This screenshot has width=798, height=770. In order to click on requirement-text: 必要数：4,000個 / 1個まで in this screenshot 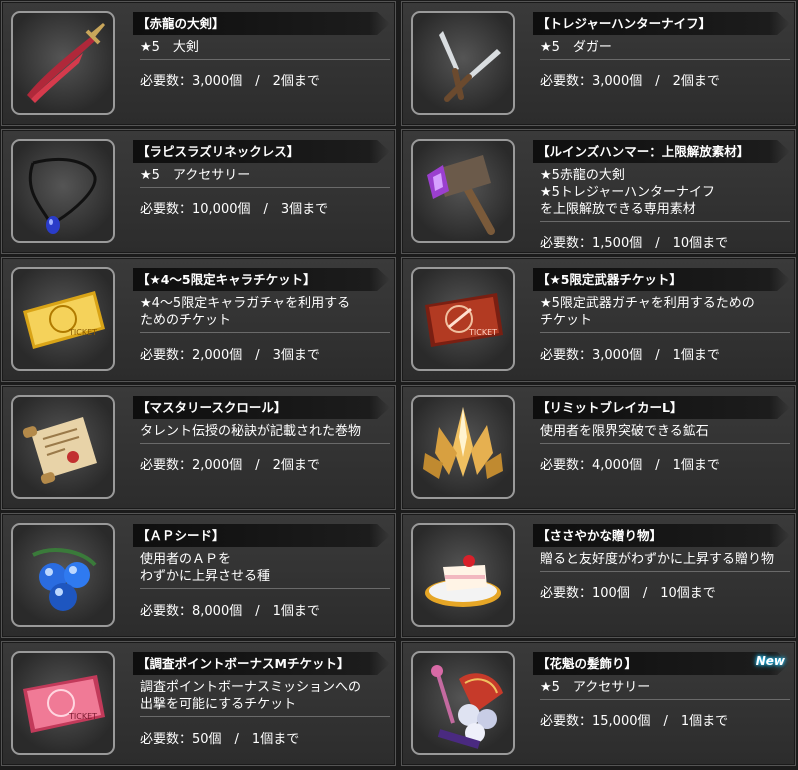, I will do `click(630, 465)`.